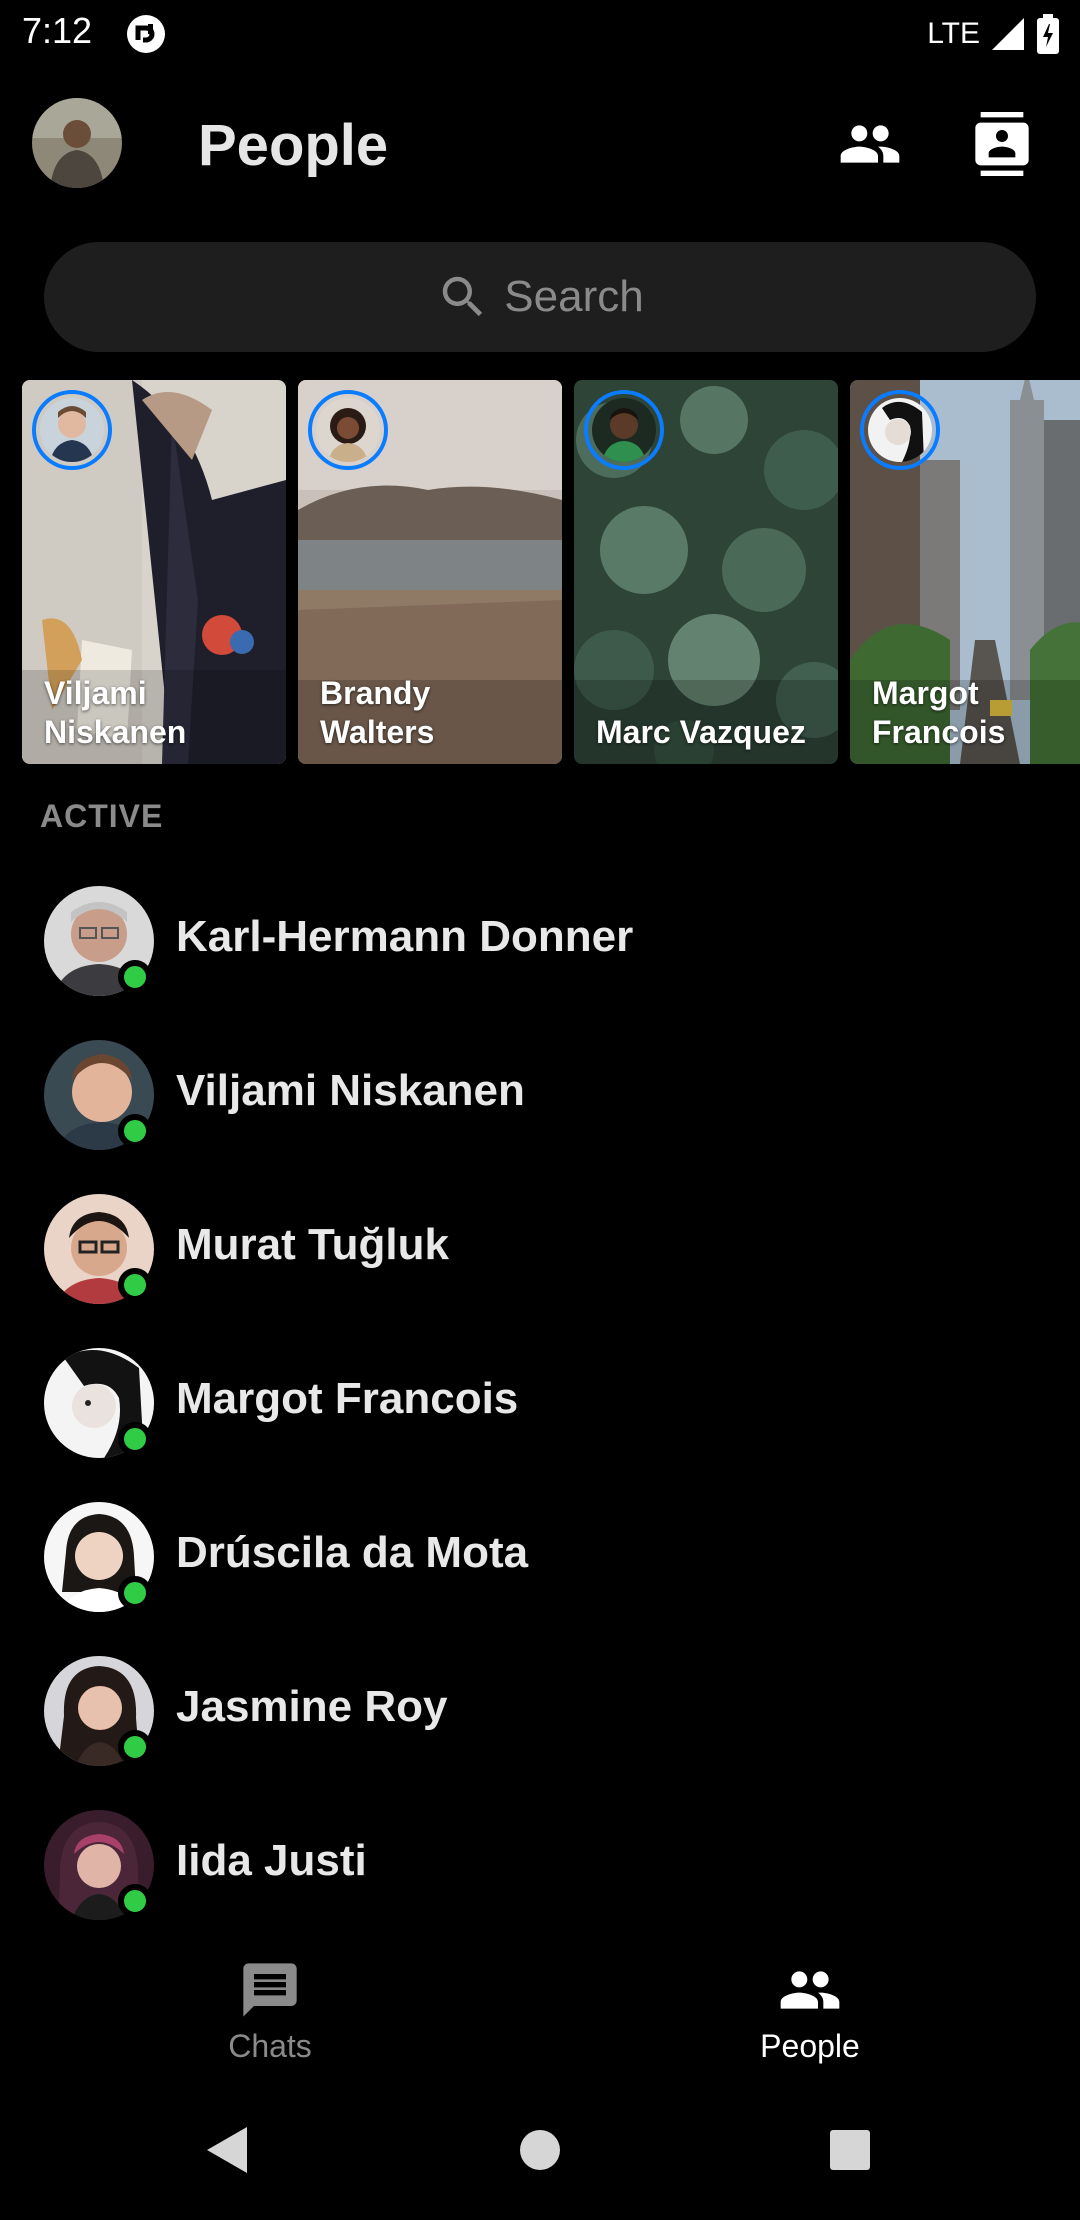  What do you see at coordinates (701, 732) in the screenshot?
I see `story-name: Marc Vazquez` at bounding box center [701, 732].